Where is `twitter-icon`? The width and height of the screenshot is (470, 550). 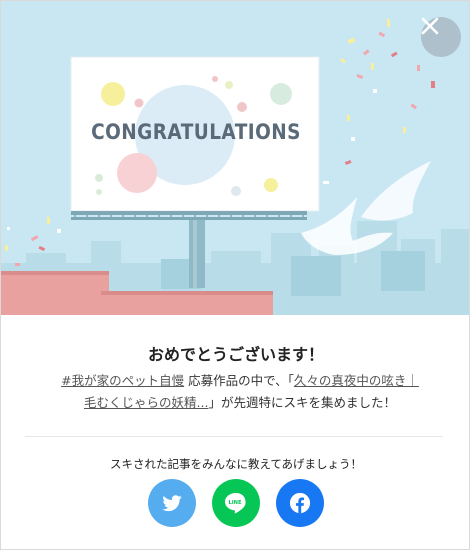
twitter-icon is located at coordinates (172, 503).